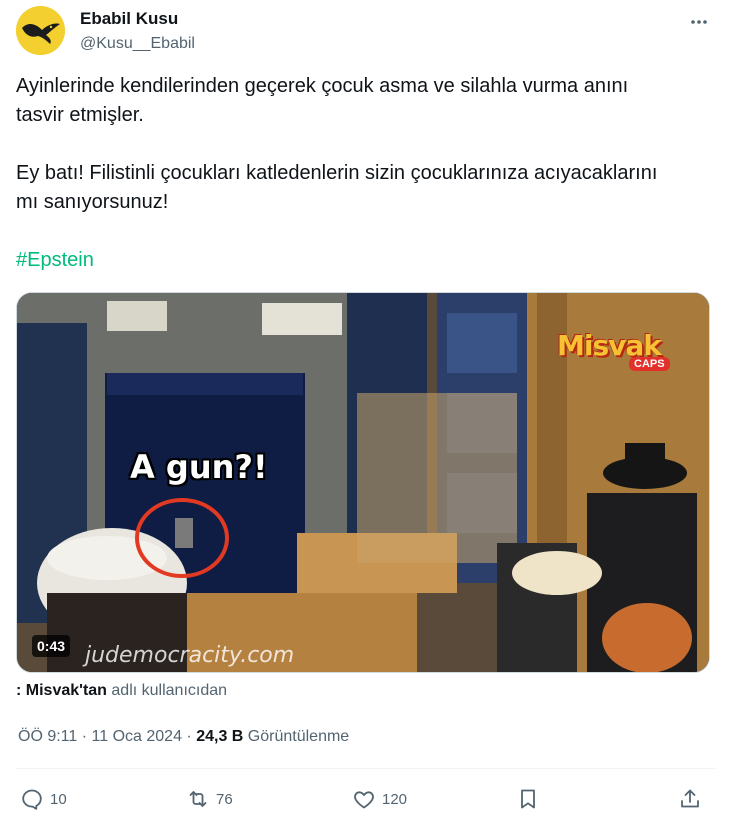 This screenshot has height=821, width=731. I want to click on heart-icon, so click(364, 800).